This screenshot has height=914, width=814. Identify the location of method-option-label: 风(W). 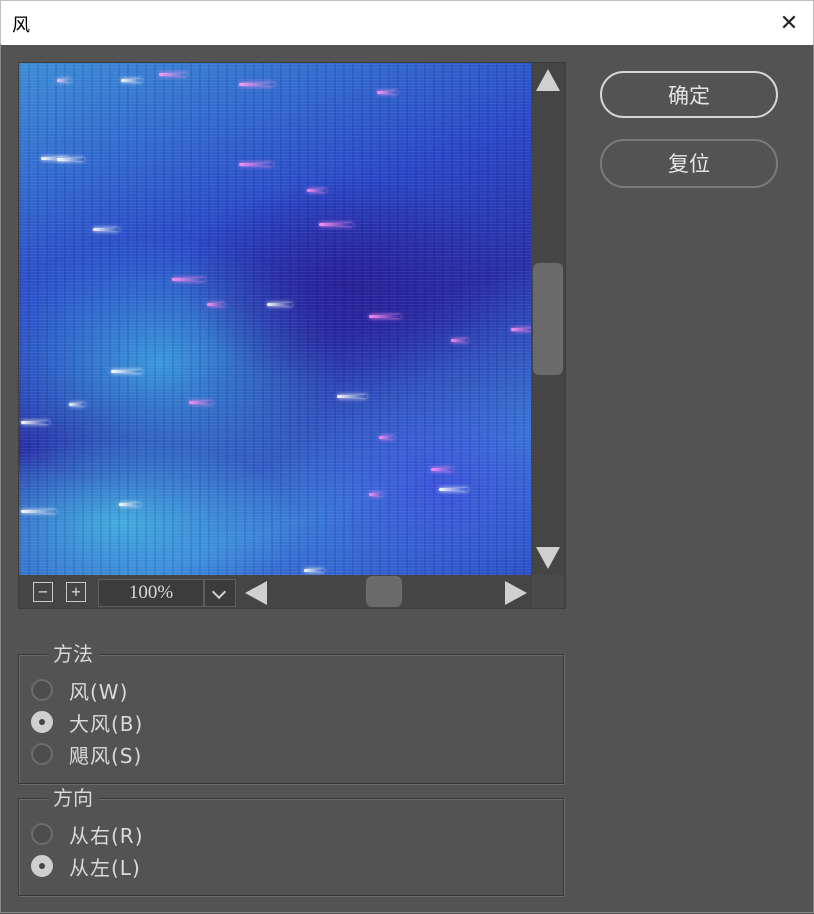
(99, 691).